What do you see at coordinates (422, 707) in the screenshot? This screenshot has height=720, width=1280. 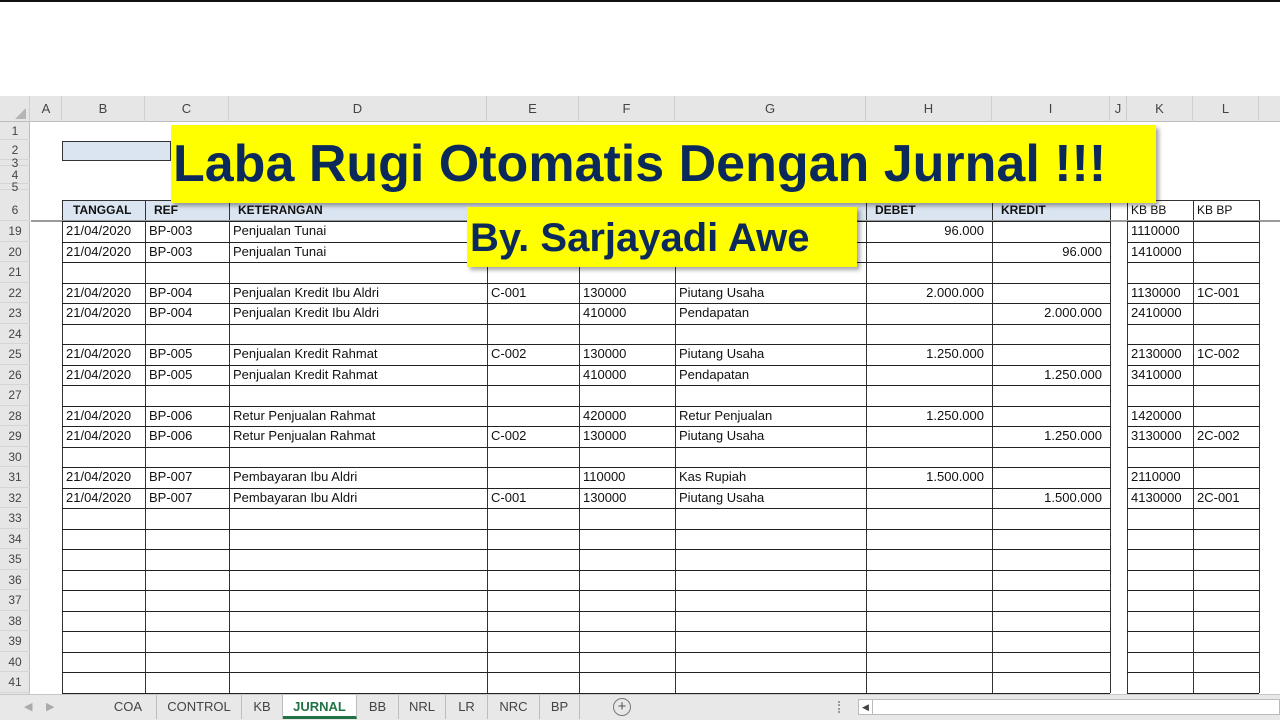 I see `sheet-tab-nrl: NRL` at bounding box center [422, 707].